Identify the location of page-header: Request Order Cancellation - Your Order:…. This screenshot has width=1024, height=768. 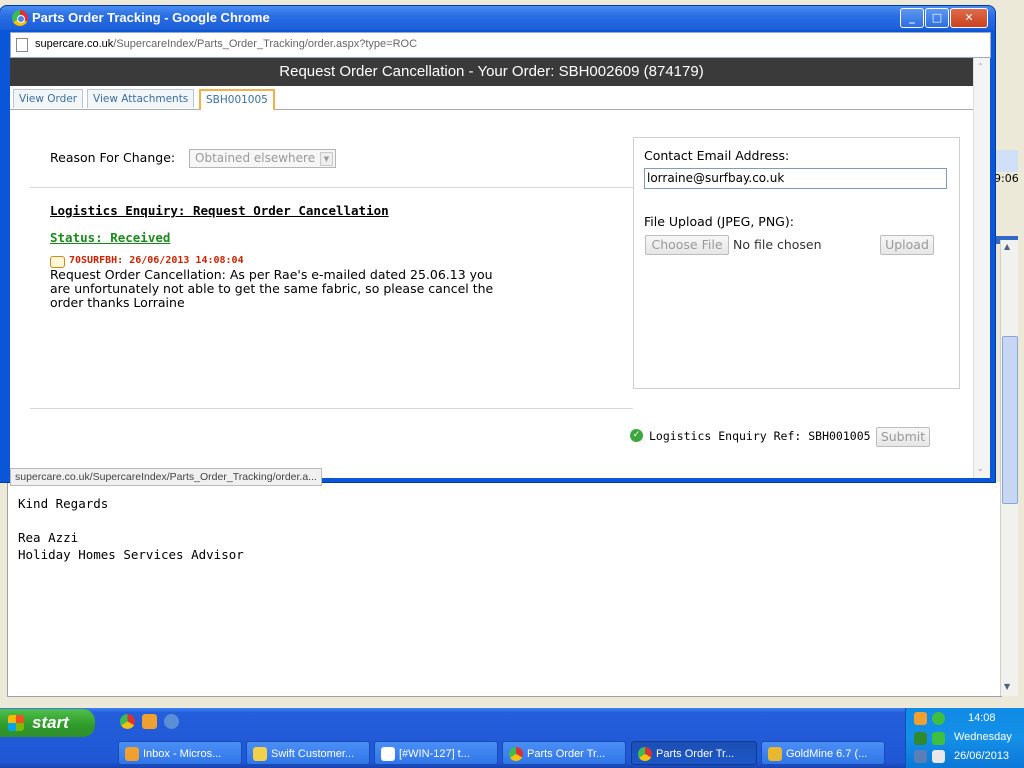
(491, 72).